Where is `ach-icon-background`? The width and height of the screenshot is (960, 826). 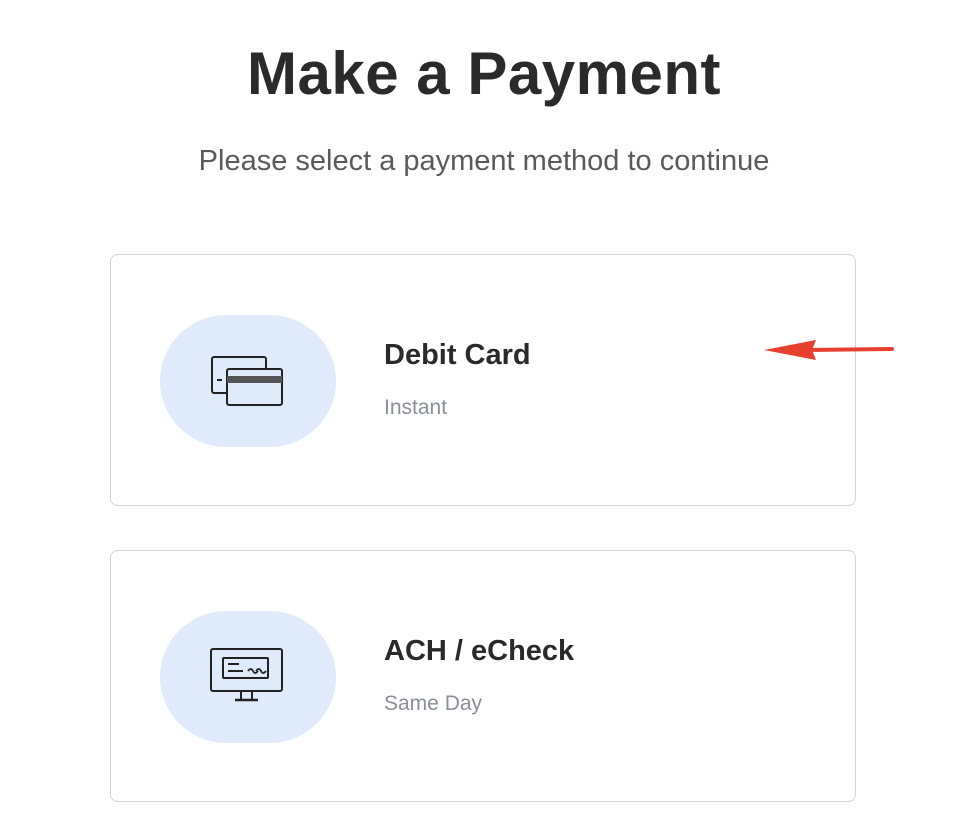
ach-icon-background is located at coordinates (248, 677).